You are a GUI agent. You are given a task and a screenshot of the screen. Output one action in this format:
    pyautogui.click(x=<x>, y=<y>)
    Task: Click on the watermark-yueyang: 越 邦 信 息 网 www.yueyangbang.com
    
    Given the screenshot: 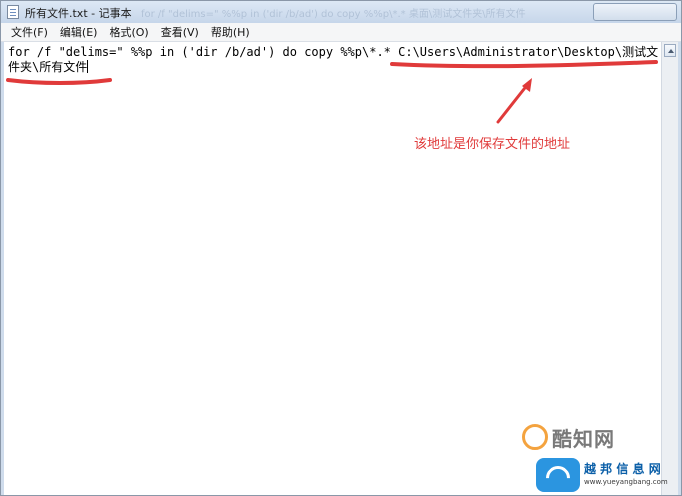 What is the action you would take?
    pyautogui.click(x=607, y=476)
    